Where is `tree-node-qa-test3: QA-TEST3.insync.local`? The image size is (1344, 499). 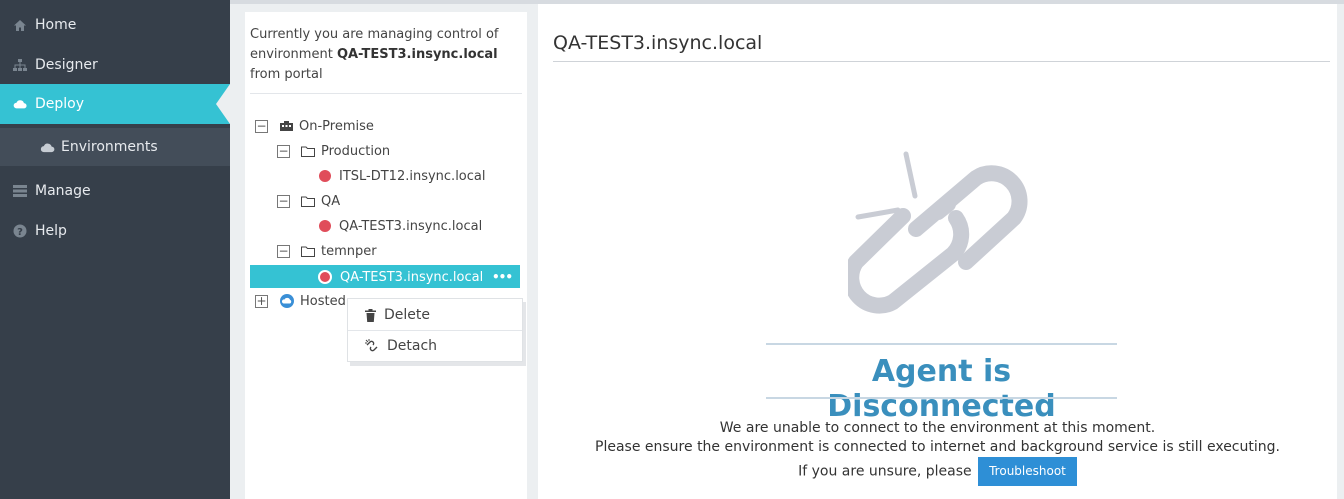
tree-node-qa-test3: QA-TEST3.insync.local is located at coordinates (400, 226).